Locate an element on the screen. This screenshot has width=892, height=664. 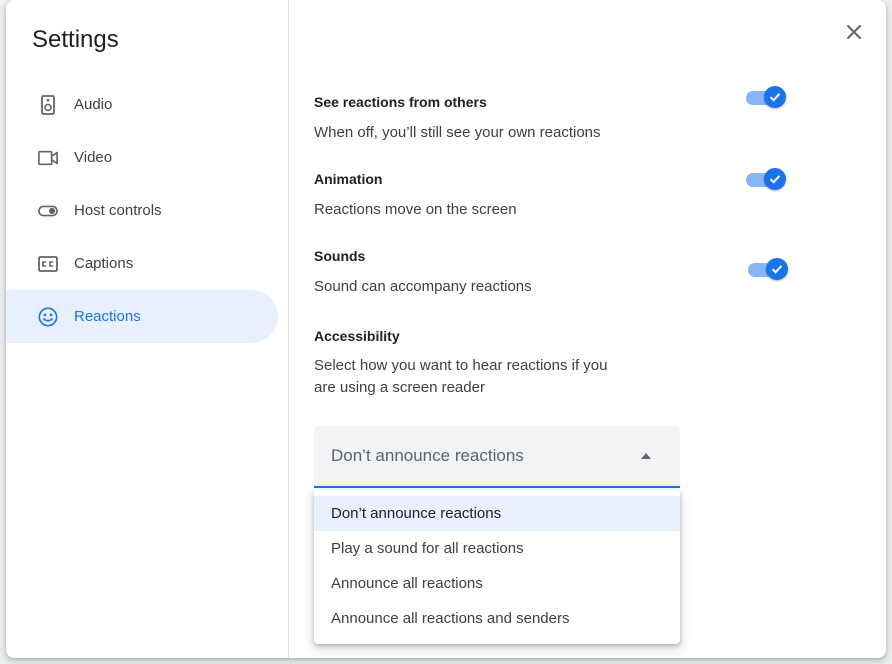
see-reactions-toggle is located at coordinates (767, 97).